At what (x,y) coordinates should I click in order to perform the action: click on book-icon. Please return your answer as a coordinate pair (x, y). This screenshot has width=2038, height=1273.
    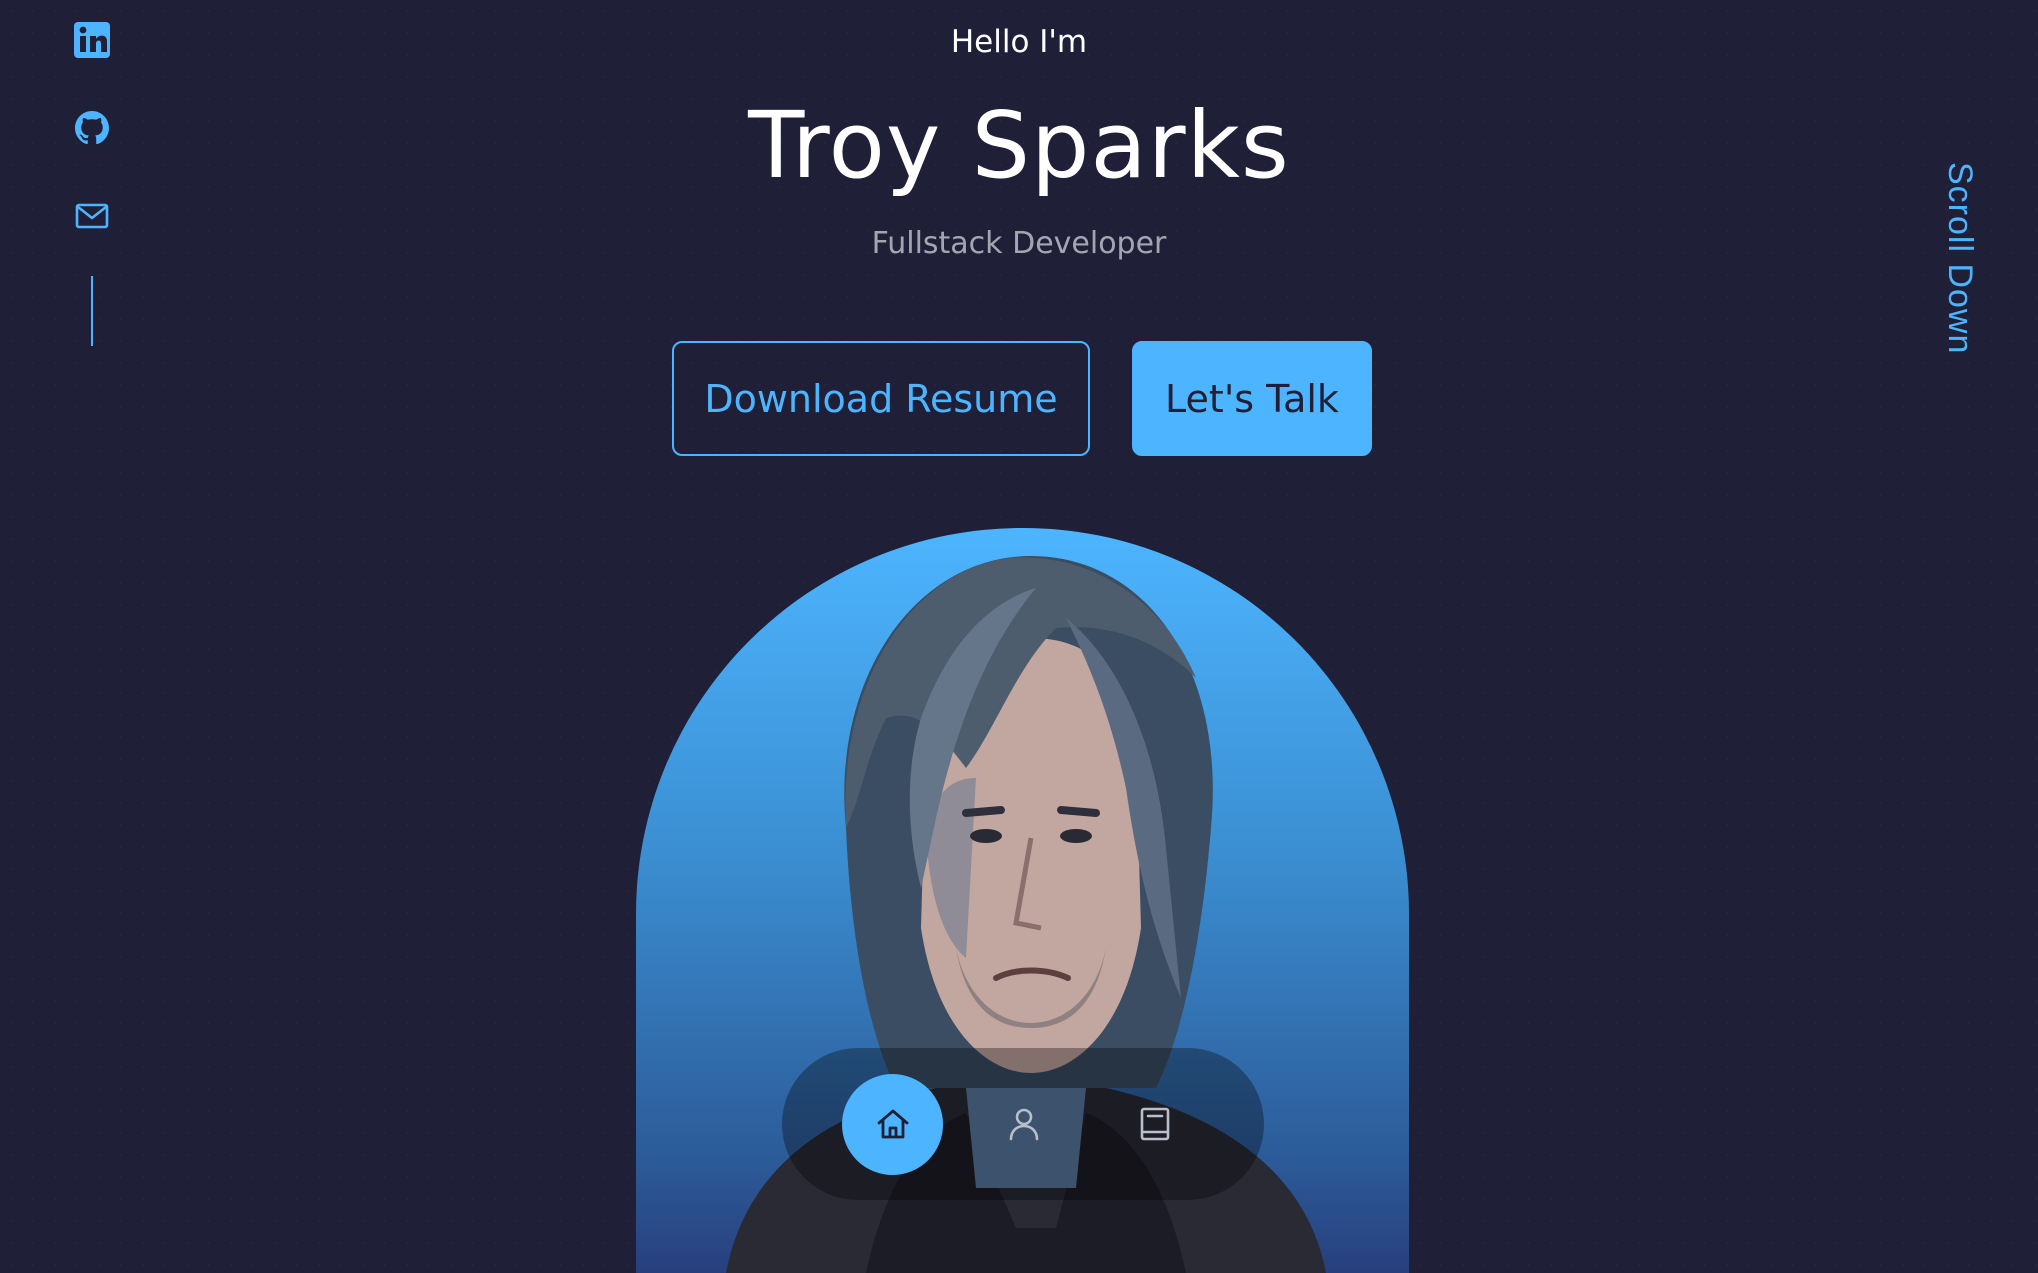
    Looking at the image, I should click on (1154, 1124).